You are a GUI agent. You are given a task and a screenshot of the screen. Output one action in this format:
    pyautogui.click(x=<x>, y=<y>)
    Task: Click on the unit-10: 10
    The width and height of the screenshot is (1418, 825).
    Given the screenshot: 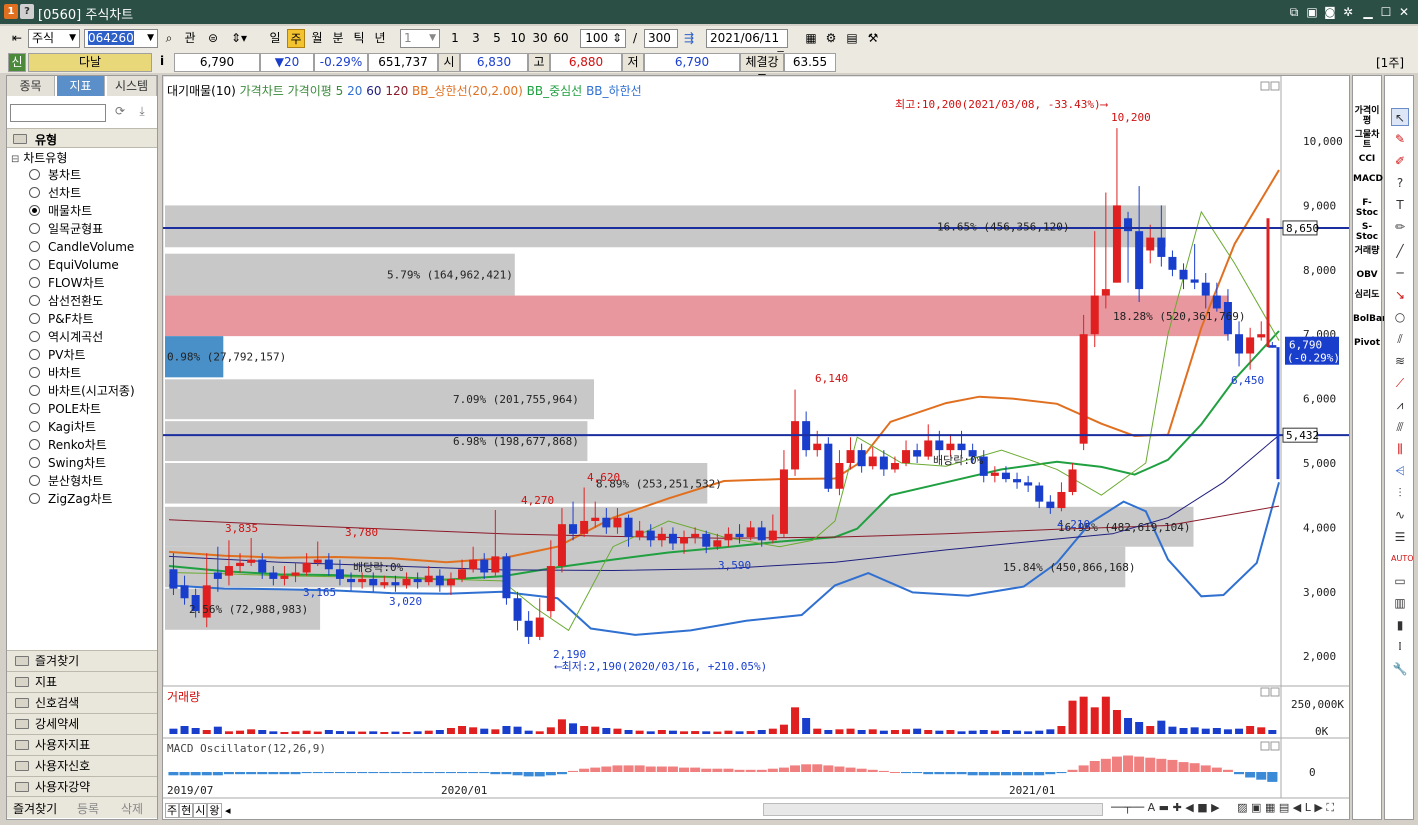 What is the action you would take?
    pyautogui.click(x=518, y=38)
    